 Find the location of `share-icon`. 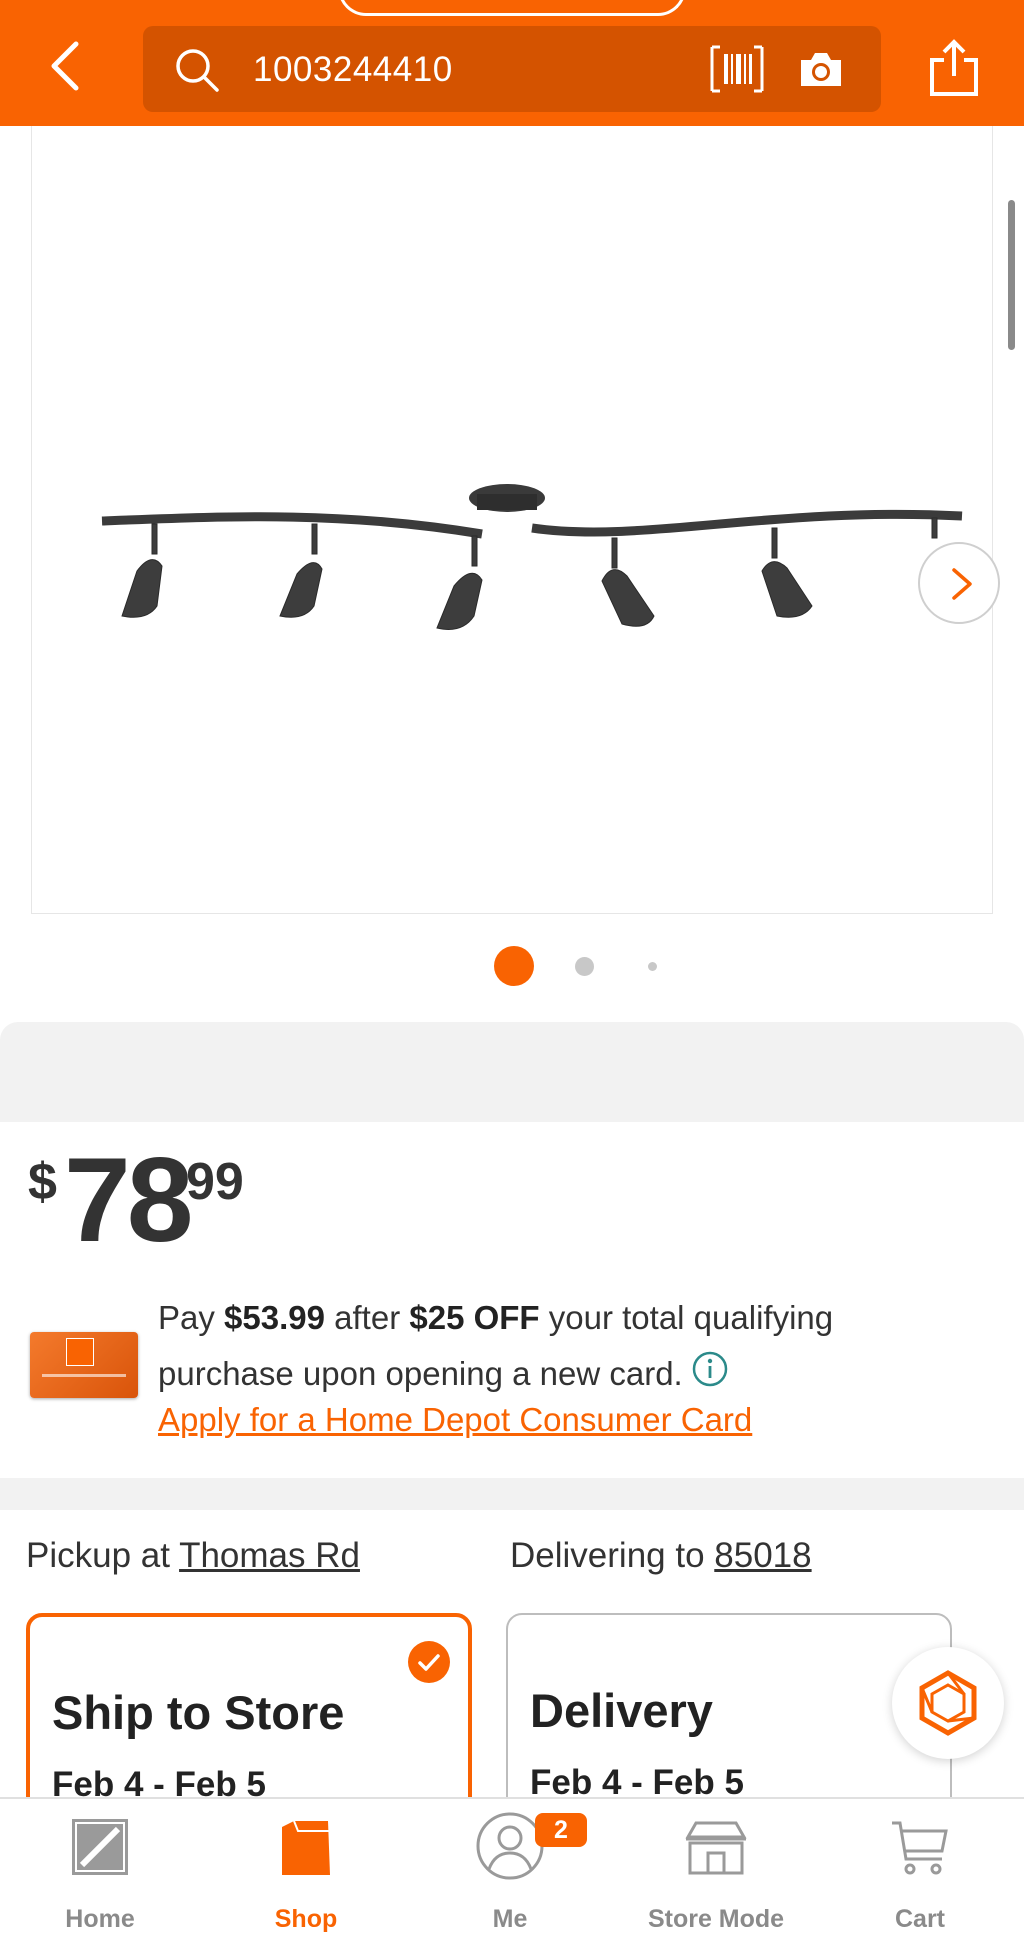

share-icon is located at coordinates (954, 67).